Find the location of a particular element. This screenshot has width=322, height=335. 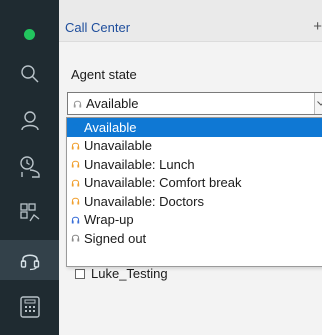

agent-state-label: Agent state is located at coordinates (104, 74).